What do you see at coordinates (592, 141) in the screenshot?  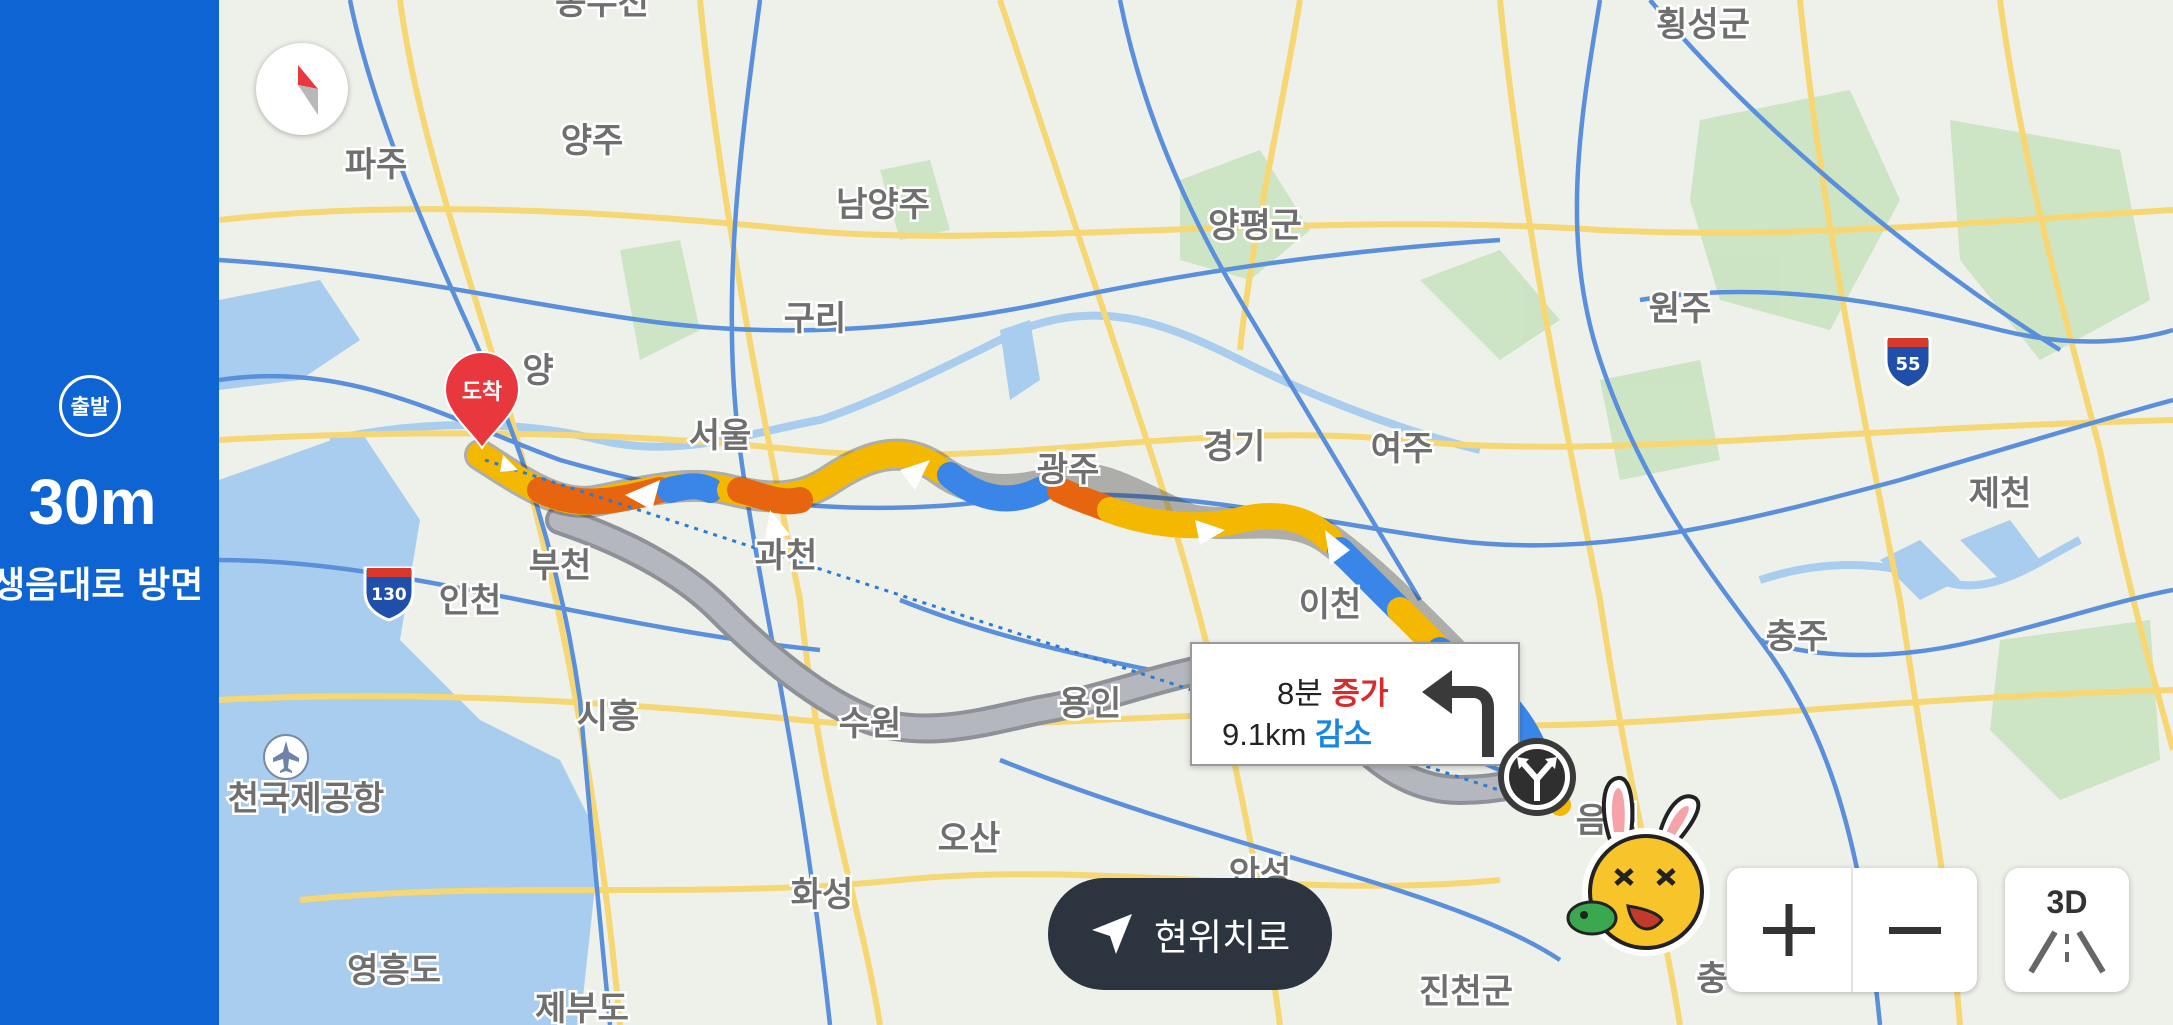 I see `city-label-yangju: 양주` at bounding box center [592, 141].